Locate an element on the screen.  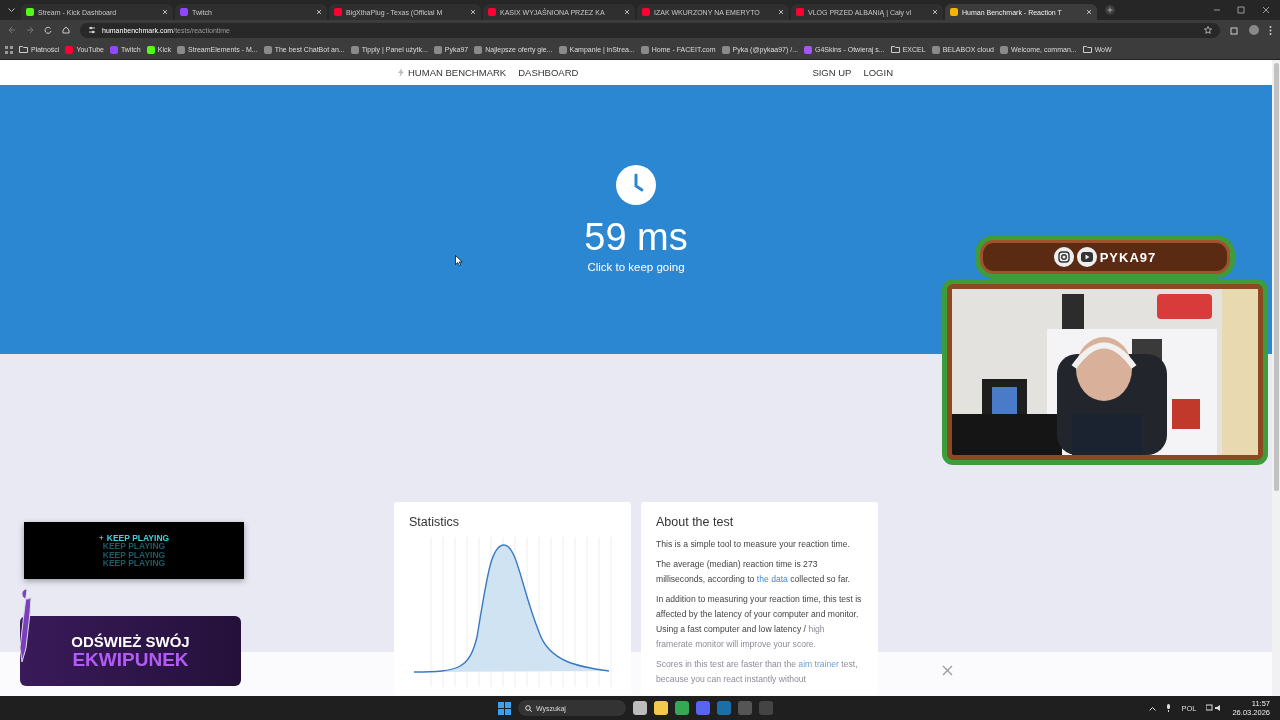
continue-prompt: Click to keep going is located at coordinates (636, 267).